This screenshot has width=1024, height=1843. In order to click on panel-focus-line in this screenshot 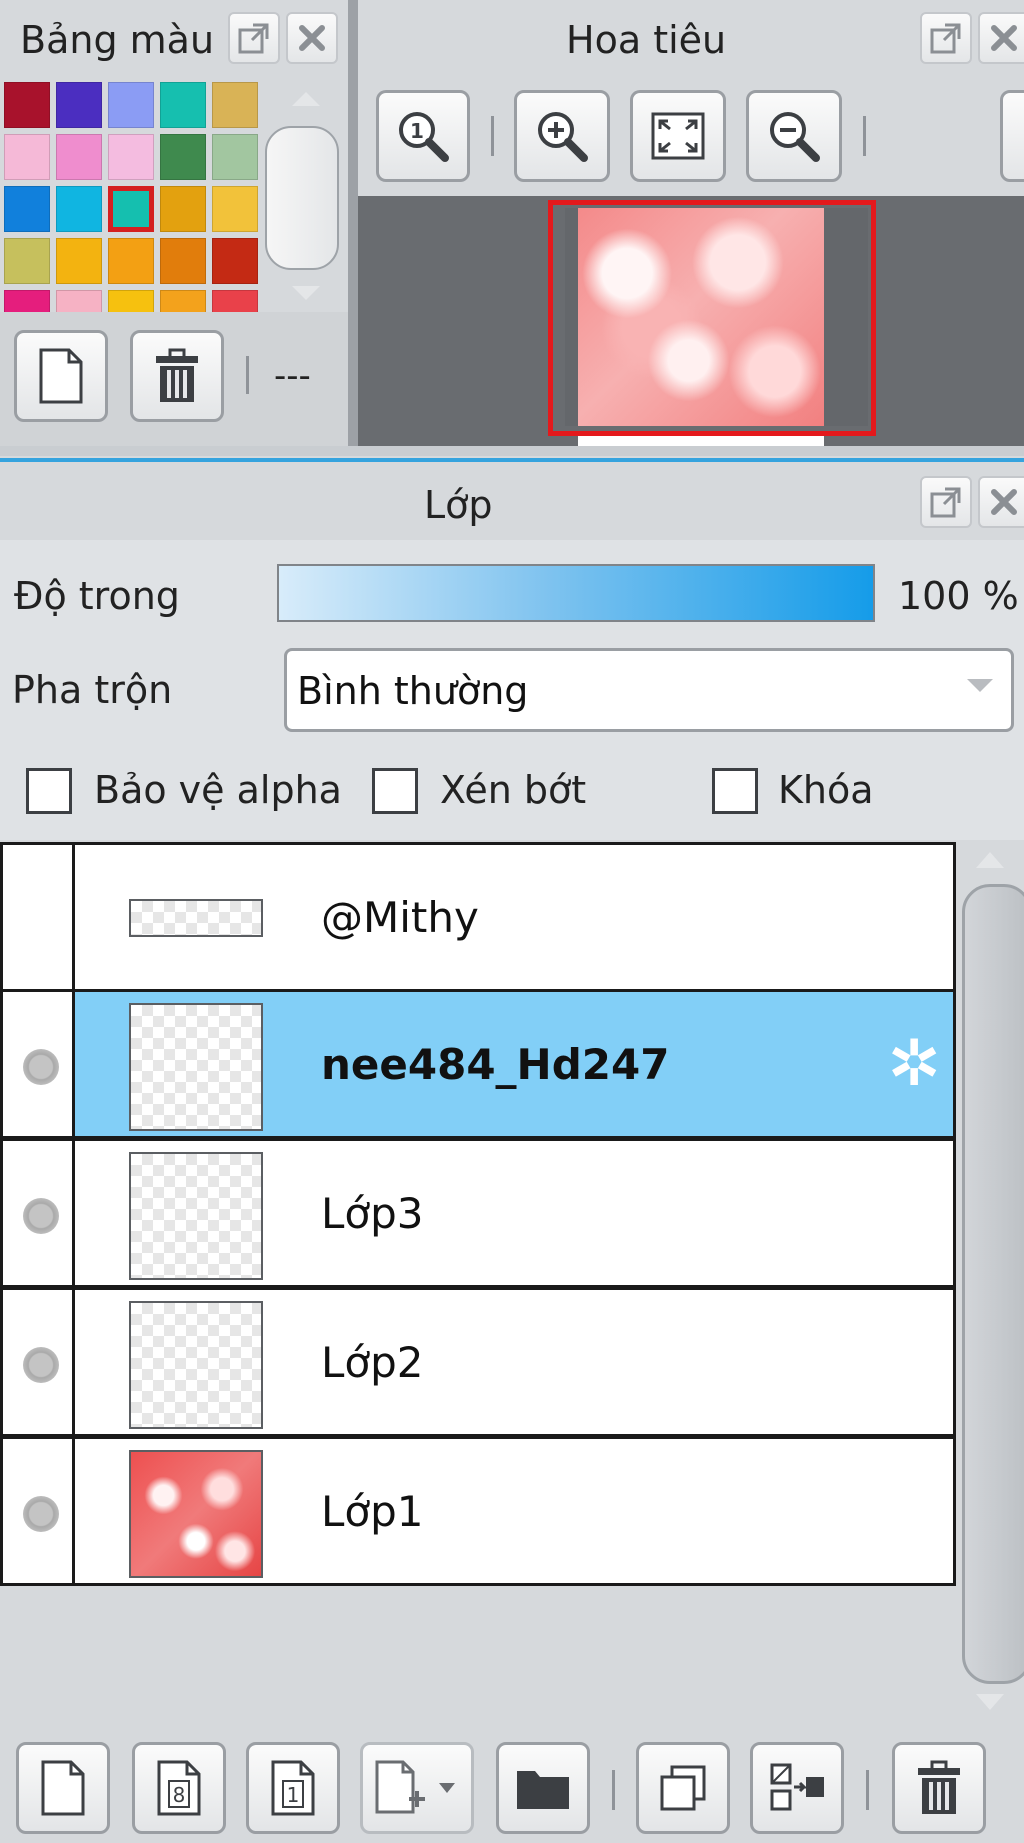, I will do `click(512, 460)`.